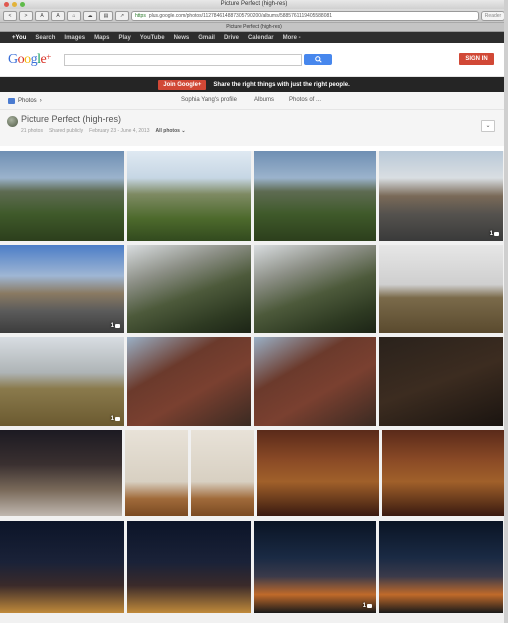 This screenshot has height=623, width=508. Describe the element at coordinates (22, 4) in the screenshot. I see `zoom-window-button` at that location.